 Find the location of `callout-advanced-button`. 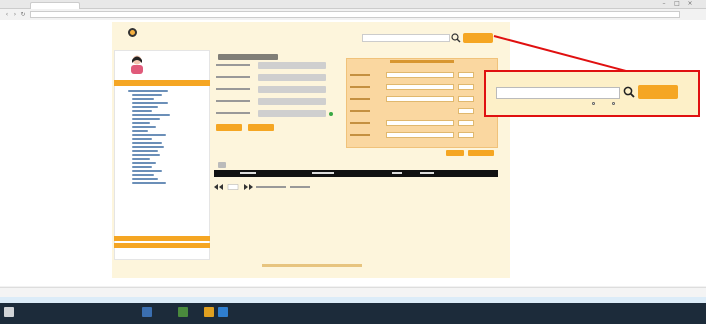

callout-advanced-button is located at coordinates (658, 92).